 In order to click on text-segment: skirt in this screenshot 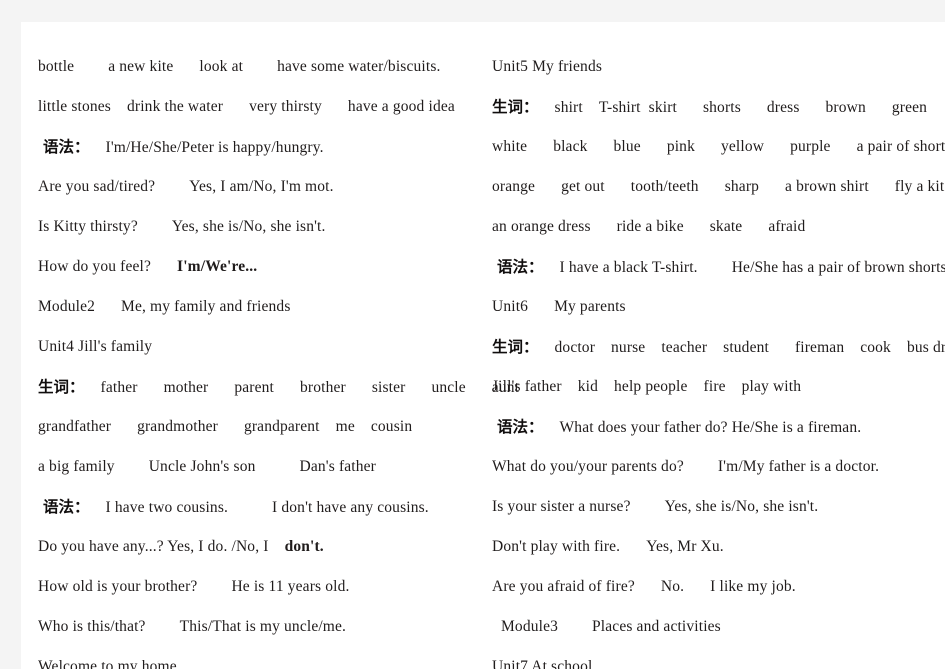, I will do `click(662, 107)`.